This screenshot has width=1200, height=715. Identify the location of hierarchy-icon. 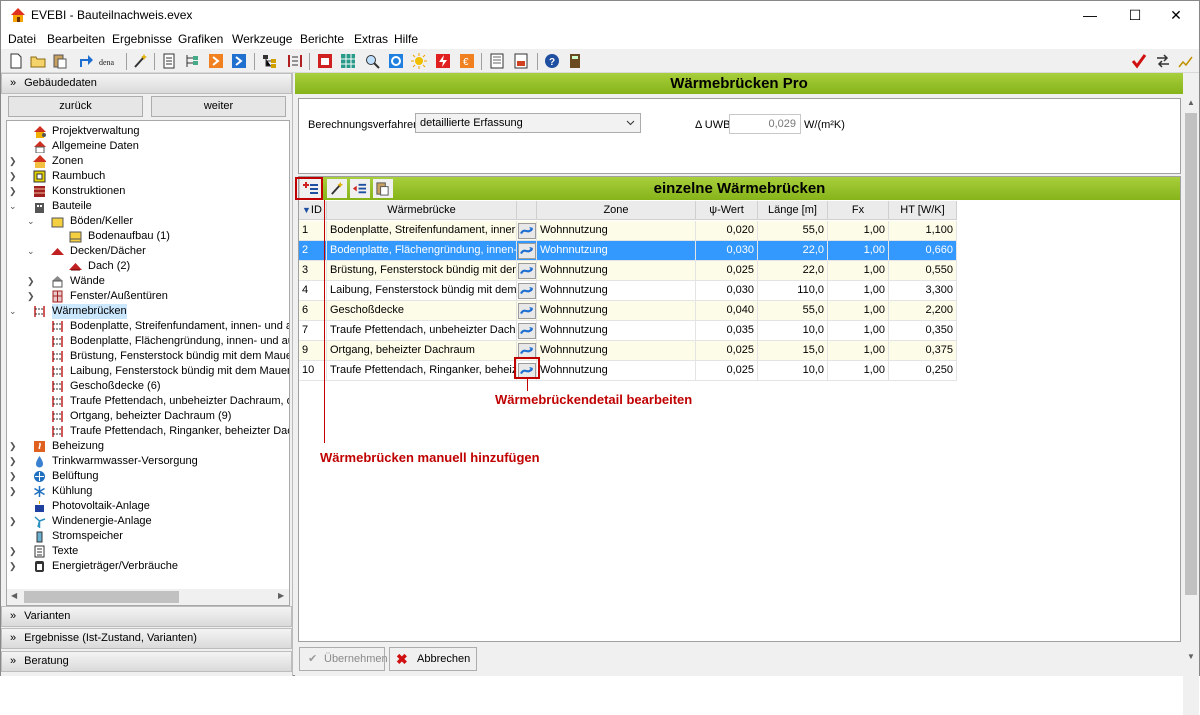
(270, 61).